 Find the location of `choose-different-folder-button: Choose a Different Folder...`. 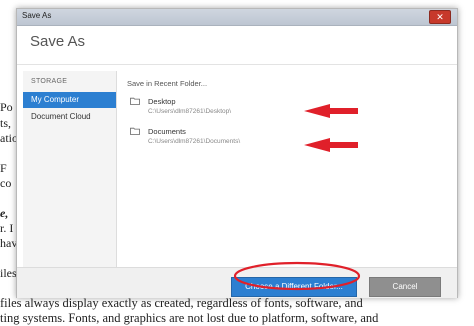

choose-different-folder-button: Choose a Different Folder... is located at coordinates (294, 287).